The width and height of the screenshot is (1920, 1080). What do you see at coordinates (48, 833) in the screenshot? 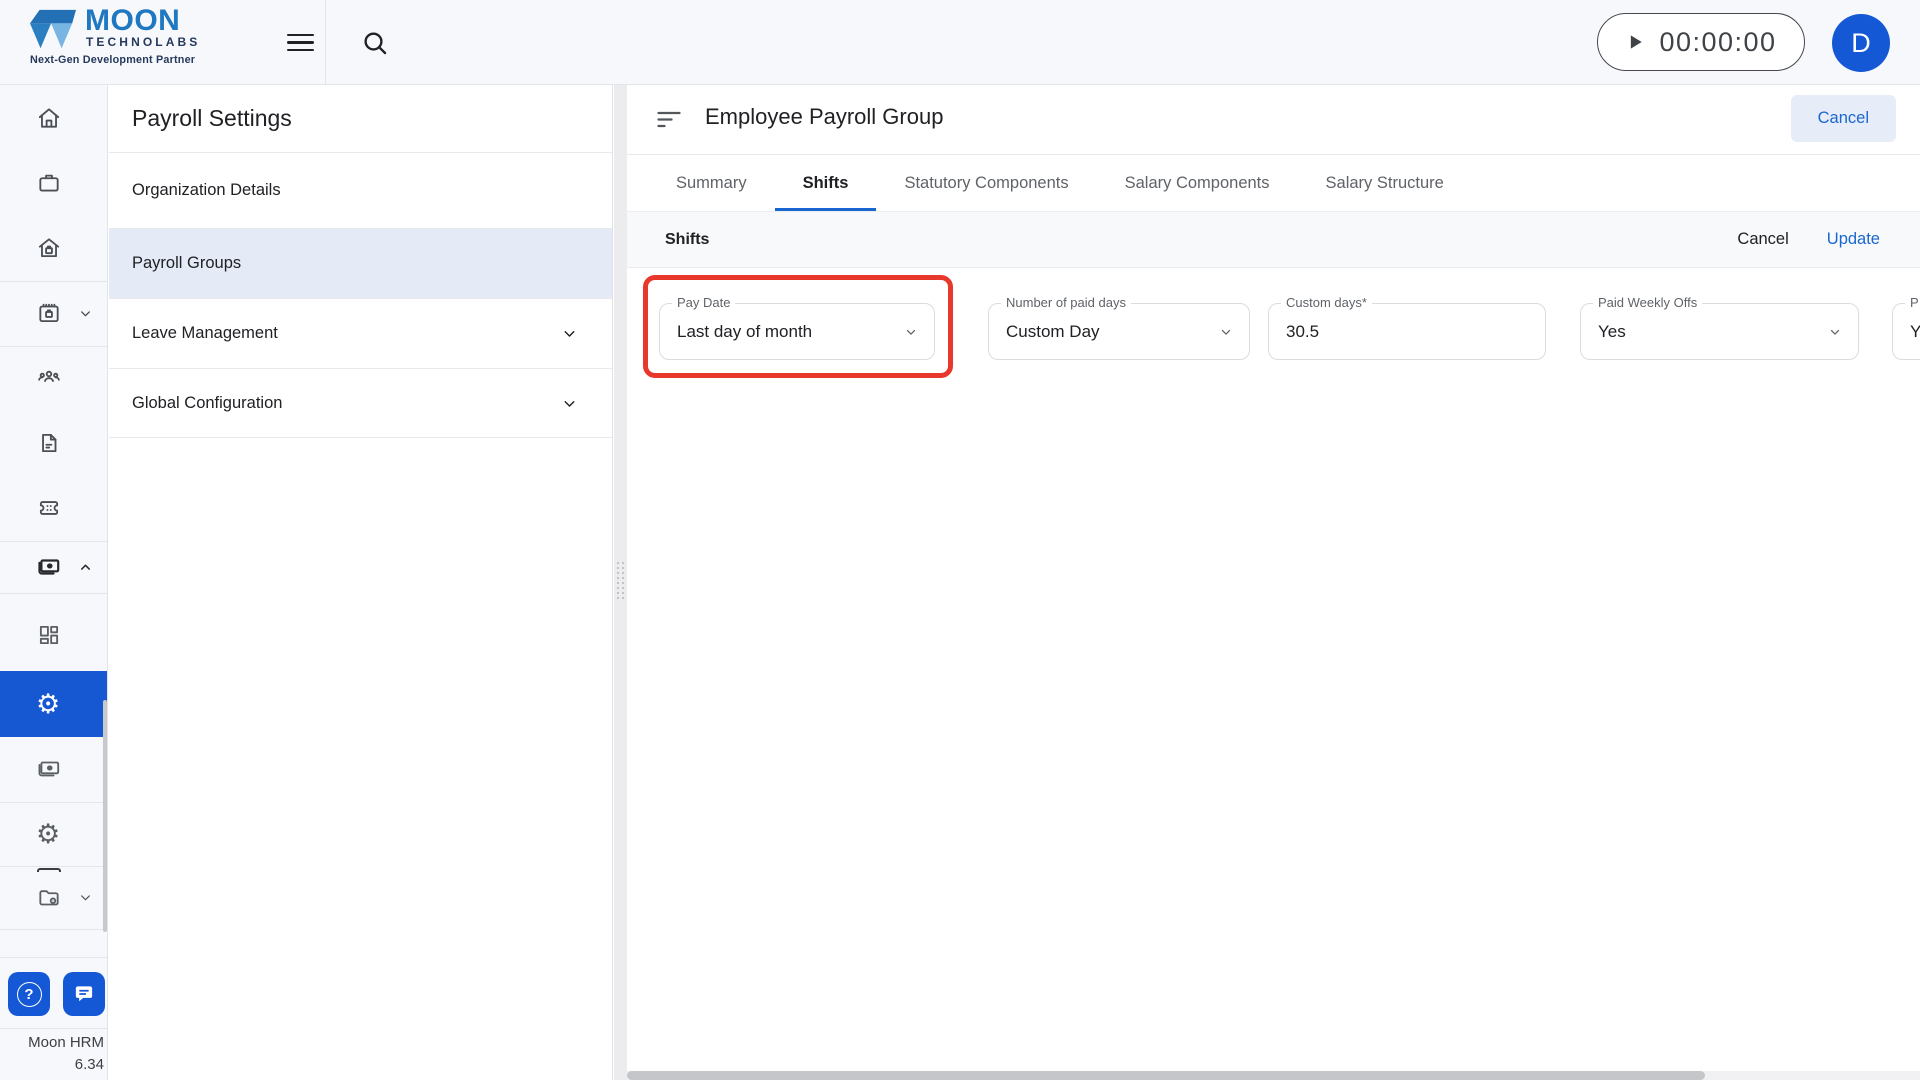
I see `gear-icon: ⚙` at bounding box center [48, 833].